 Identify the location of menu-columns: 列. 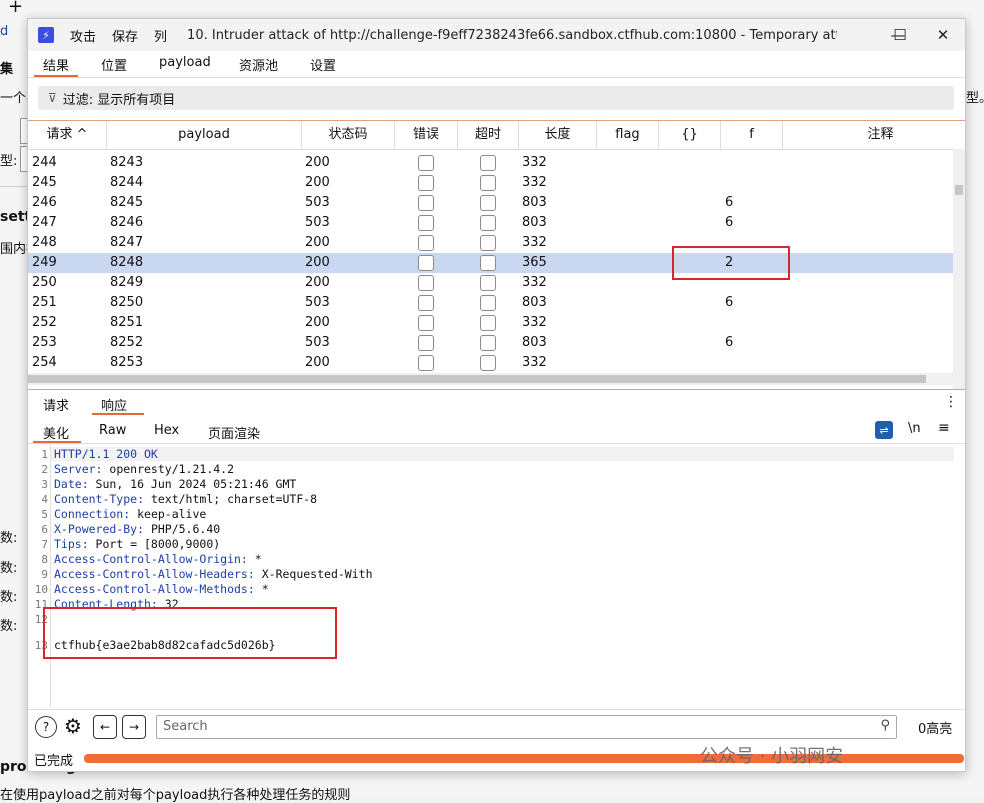
(160, 35).